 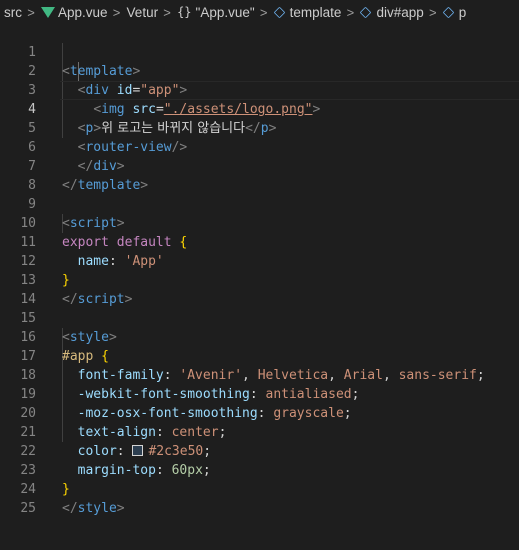 I want to click on code-line: 5 <router-view/>, so click(x=259, y=127).